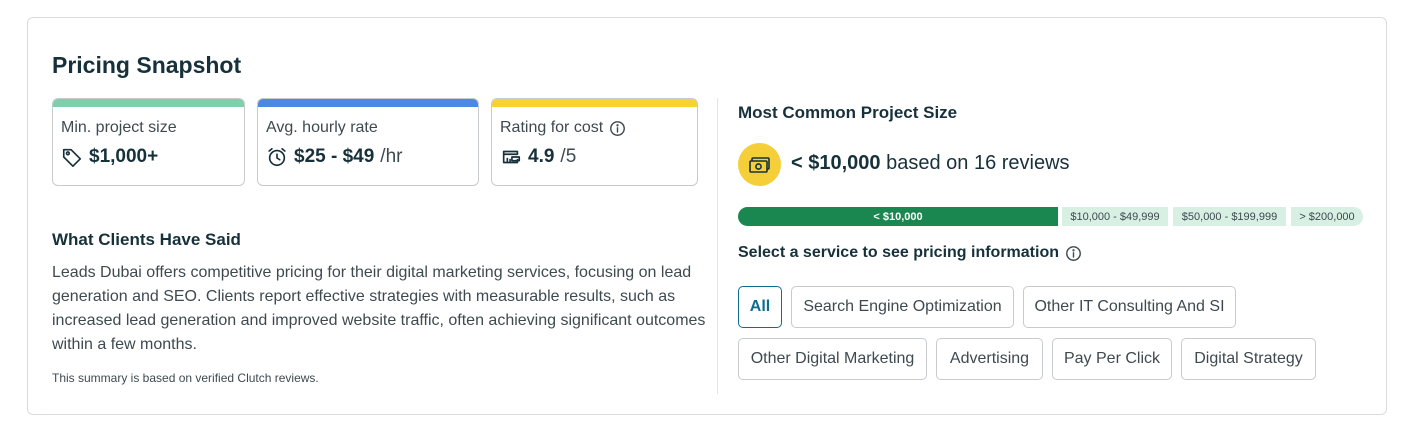 This screenshot has width=1404, height=424. Describe the element at coordinates (552, 127) in the screenshot. I see `rating-for-cost-label: Rating for cost` at that location.